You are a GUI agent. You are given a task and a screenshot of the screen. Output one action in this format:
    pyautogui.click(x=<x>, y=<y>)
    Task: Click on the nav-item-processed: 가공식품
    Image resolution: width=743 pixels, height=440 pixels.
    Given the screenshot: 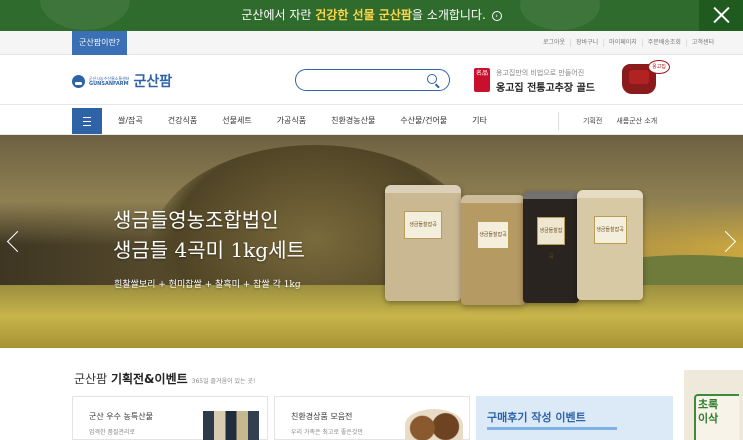 What is the action you would take?
    pyautogui.click(x=291, y=120)
    